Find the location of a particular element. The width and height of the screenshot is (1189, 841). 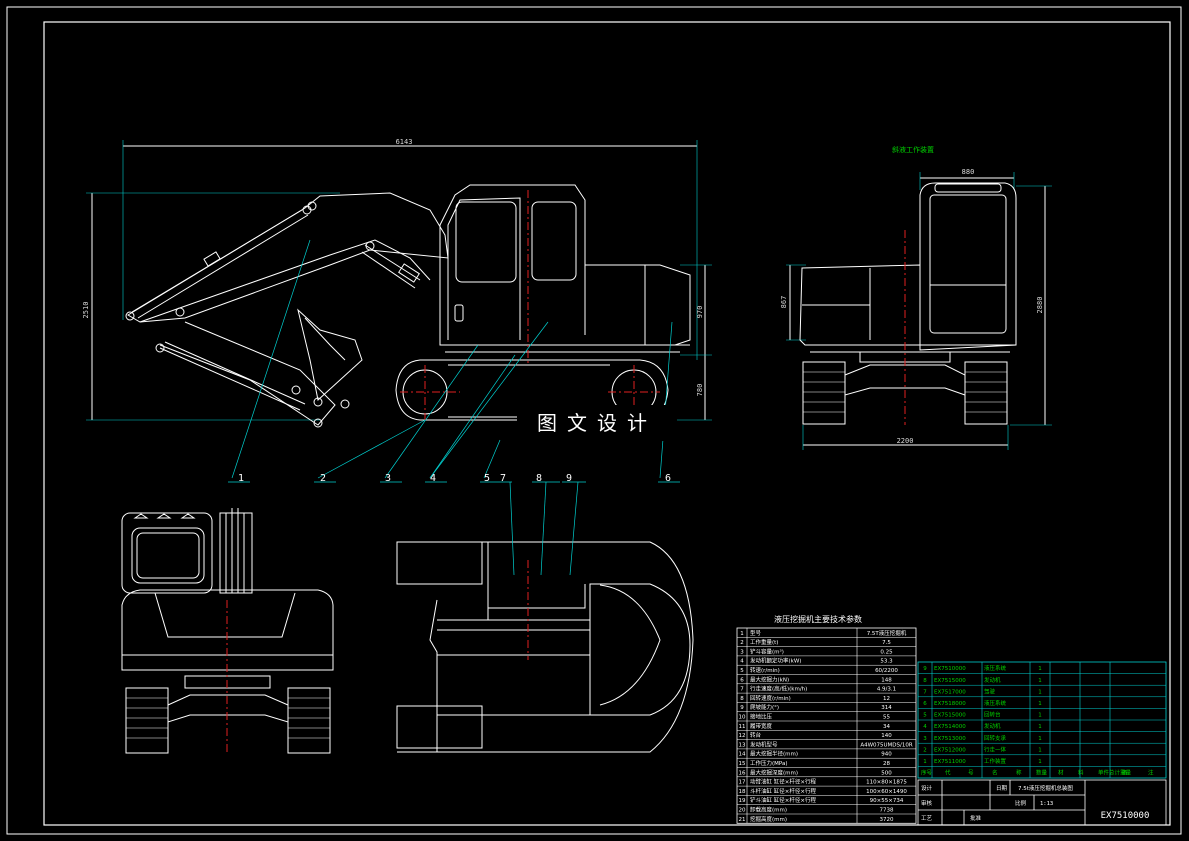

bom-cell: EX7517000 is located at coordinates (950, 692).